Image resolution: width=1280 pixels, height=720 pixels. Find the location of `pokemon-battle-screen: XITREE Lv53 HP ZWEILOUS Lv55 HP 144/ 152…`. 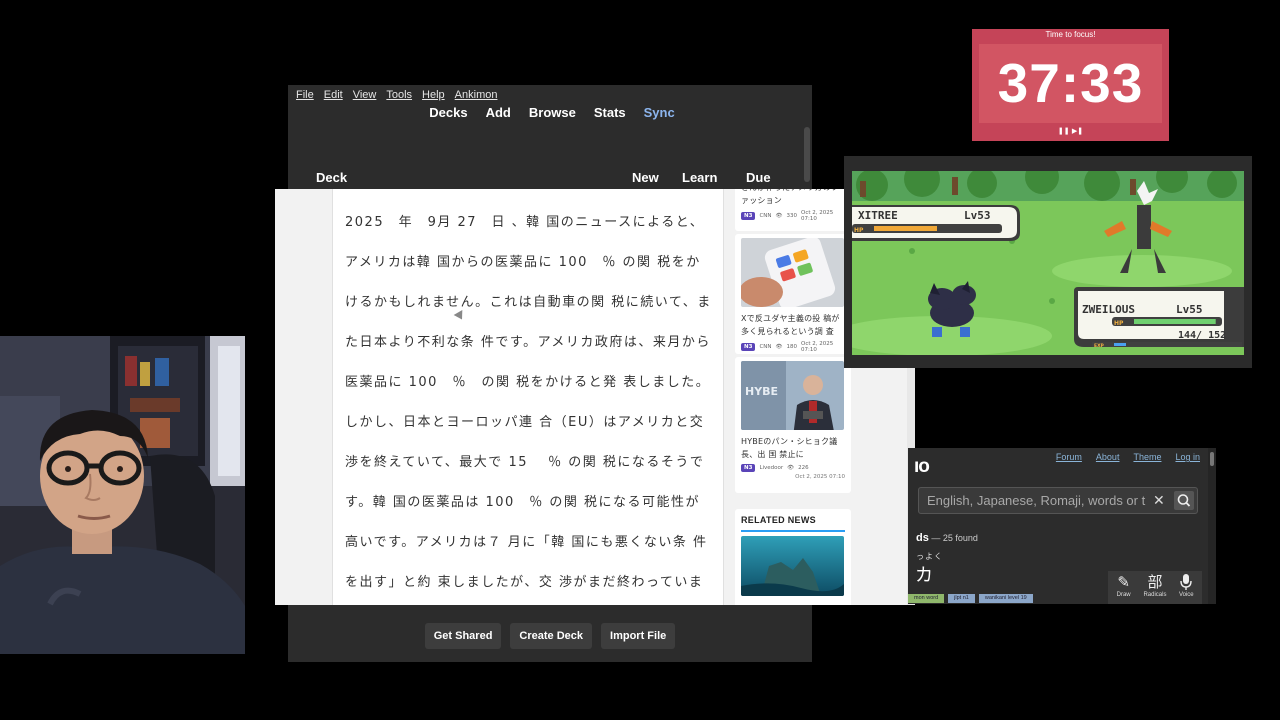

pokemon-battle-screen: XITREE Lv53 HP ZWEILOUS Lv55 HP 144/ 152… is located at coordinates (1048, 263).